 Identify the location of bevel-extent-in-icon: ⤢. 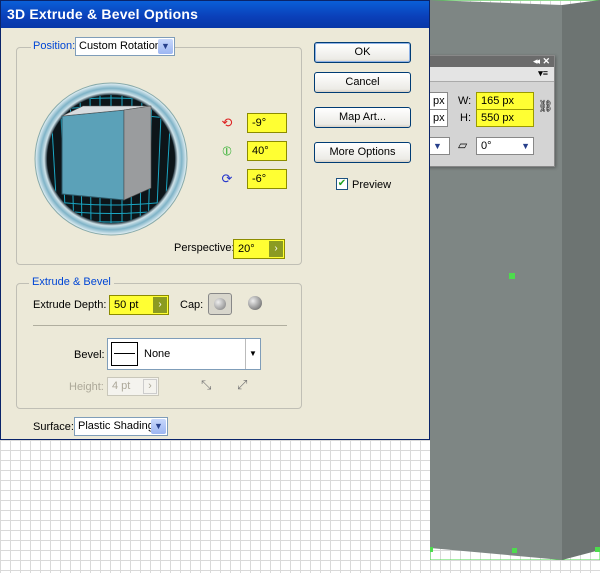
(242, 385).